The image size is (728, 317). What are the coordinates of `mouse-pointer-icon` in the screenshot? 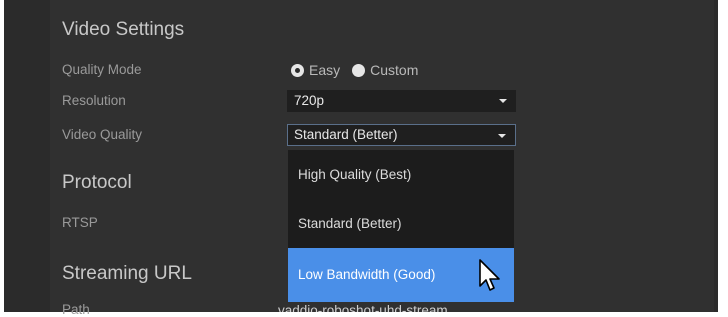 It's located at (489, 275).